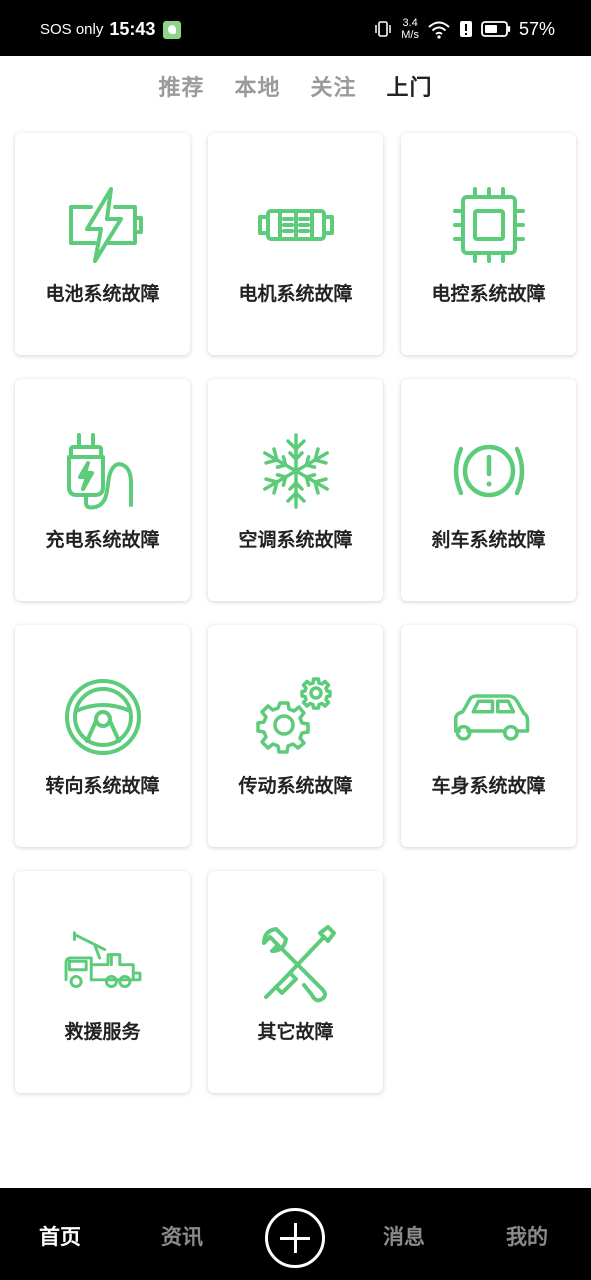 This screenshot has width=591, height=1280. What do you see at coordinates (295, 1032) in the screenshot?
I see `service-label: 其它故障` at bounding box center [295, 1032].